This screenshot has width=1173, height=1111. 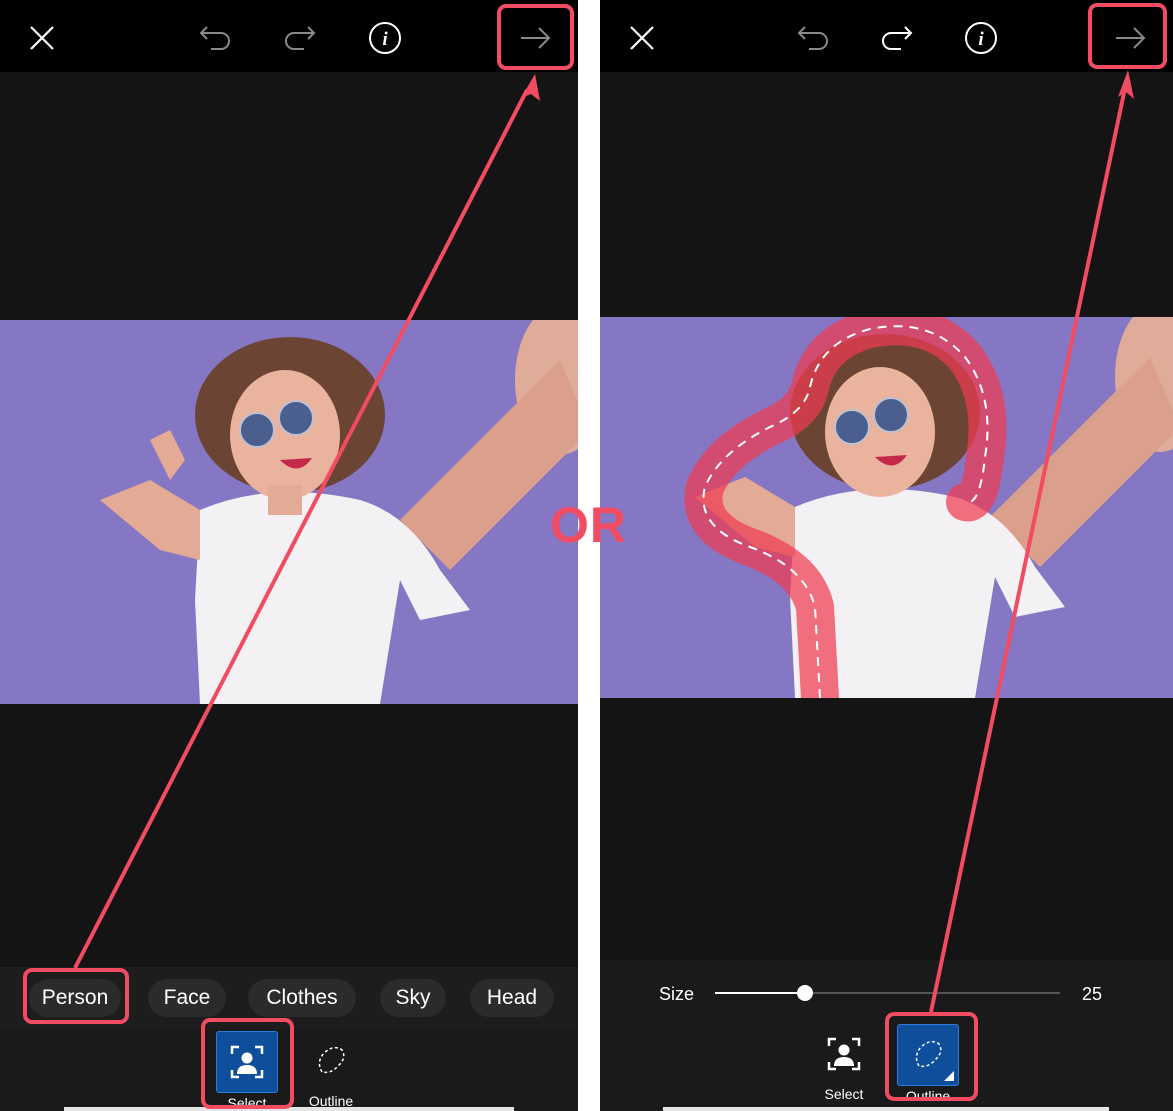 I want to click on or-separator-text: OR, so click(x=588, y=525).